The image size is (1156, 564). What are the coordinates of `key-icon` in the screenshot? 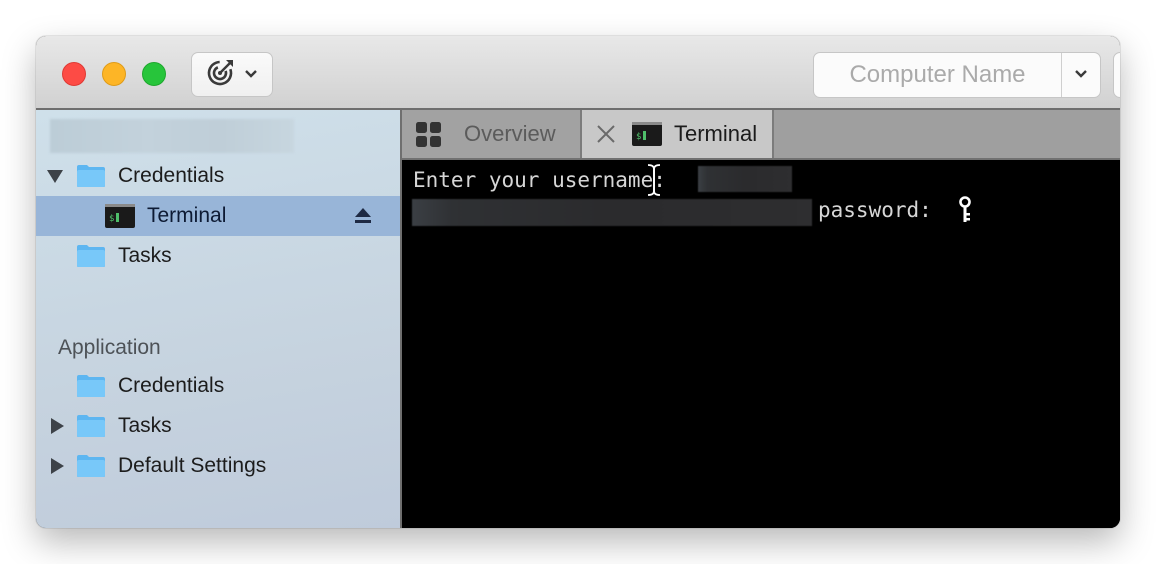 It's located at (965, 212).